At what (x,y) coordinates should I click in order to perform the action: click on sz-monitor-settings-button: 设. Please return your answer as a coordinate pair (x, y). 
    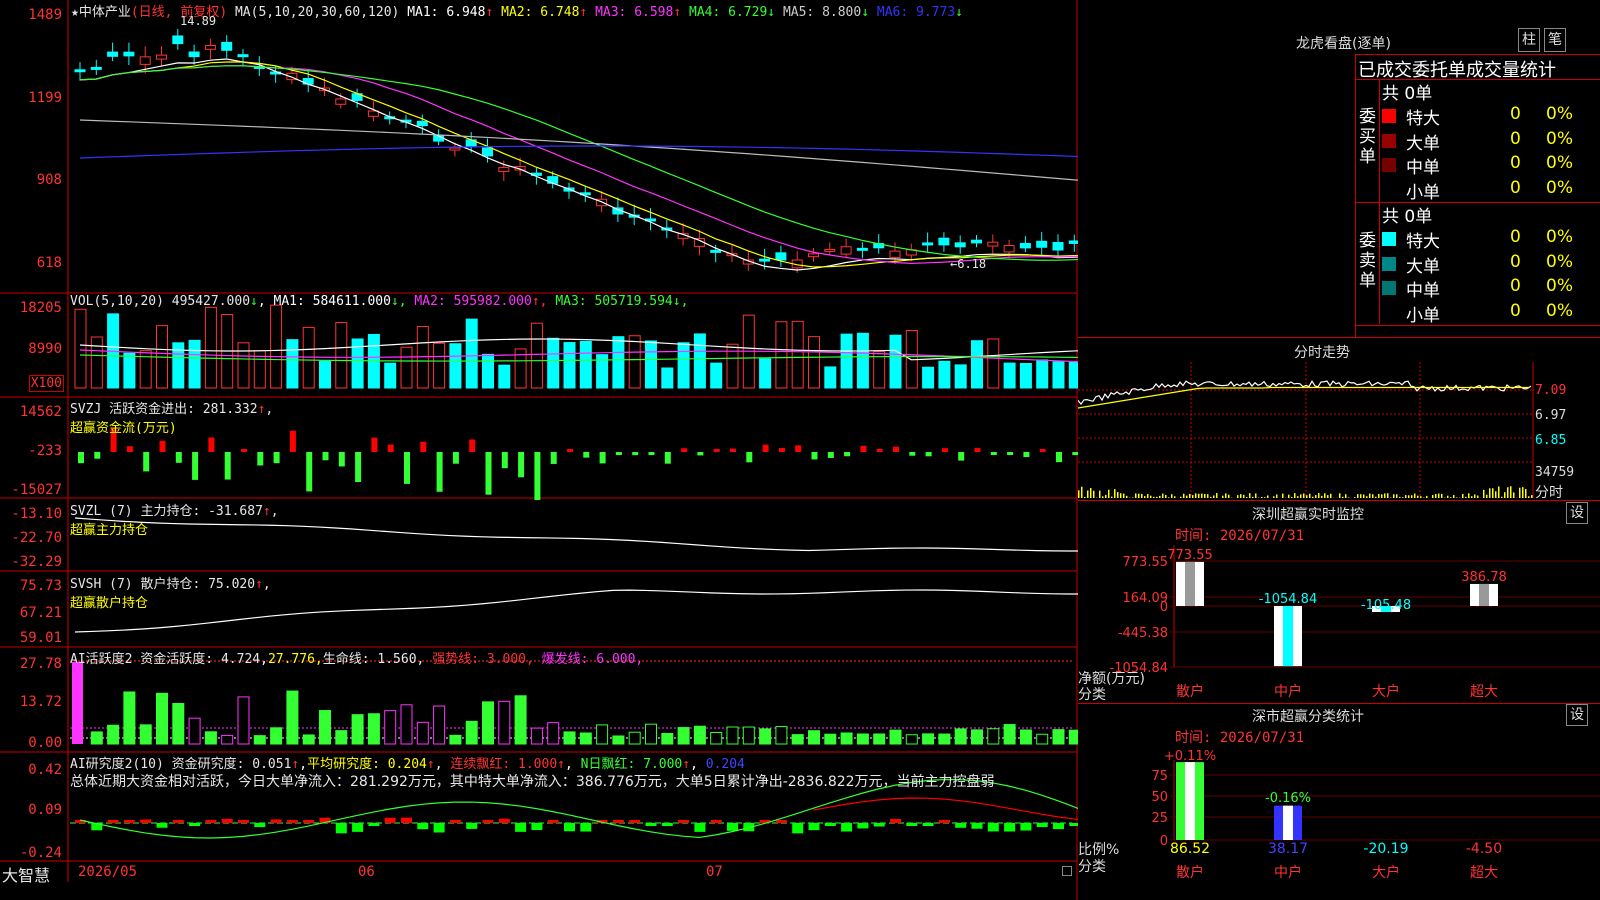
    Looking at the image, I should click on (1577, 513).